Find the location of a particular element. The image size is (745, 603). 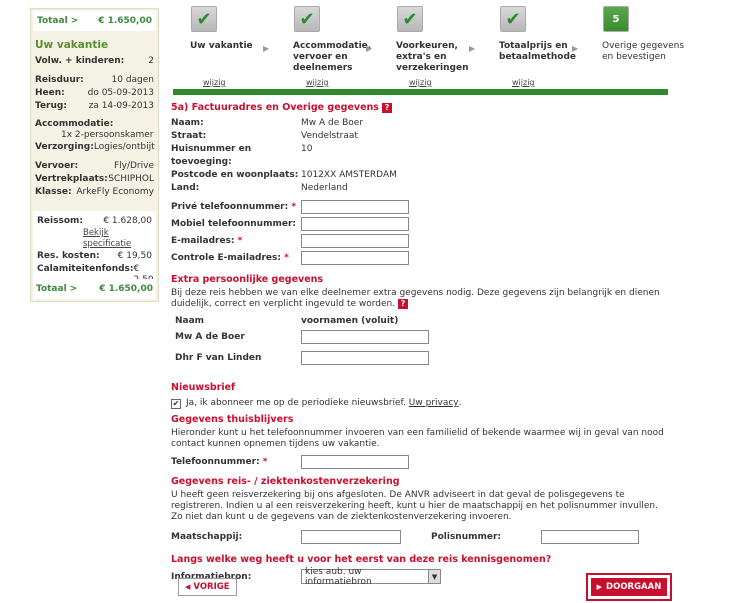

person-2-name: Dhr F van Linden is located at coordinates (218, 358).